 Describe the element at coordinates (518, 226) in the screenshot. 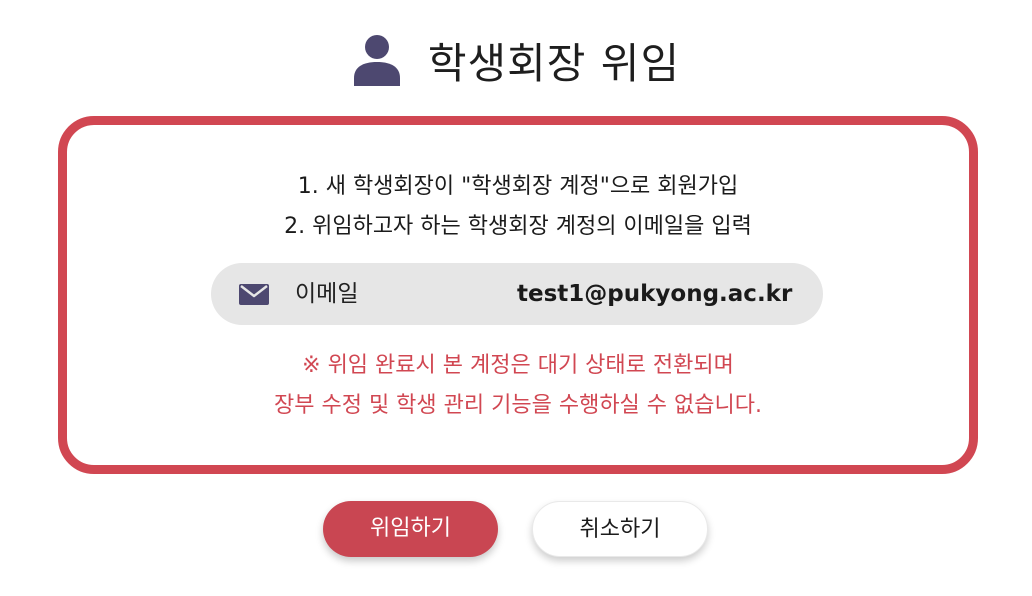

I see `instruction-line-2: 2. 위임하고자 하는 학생회장 계정의 이메일을 입력` at that location.